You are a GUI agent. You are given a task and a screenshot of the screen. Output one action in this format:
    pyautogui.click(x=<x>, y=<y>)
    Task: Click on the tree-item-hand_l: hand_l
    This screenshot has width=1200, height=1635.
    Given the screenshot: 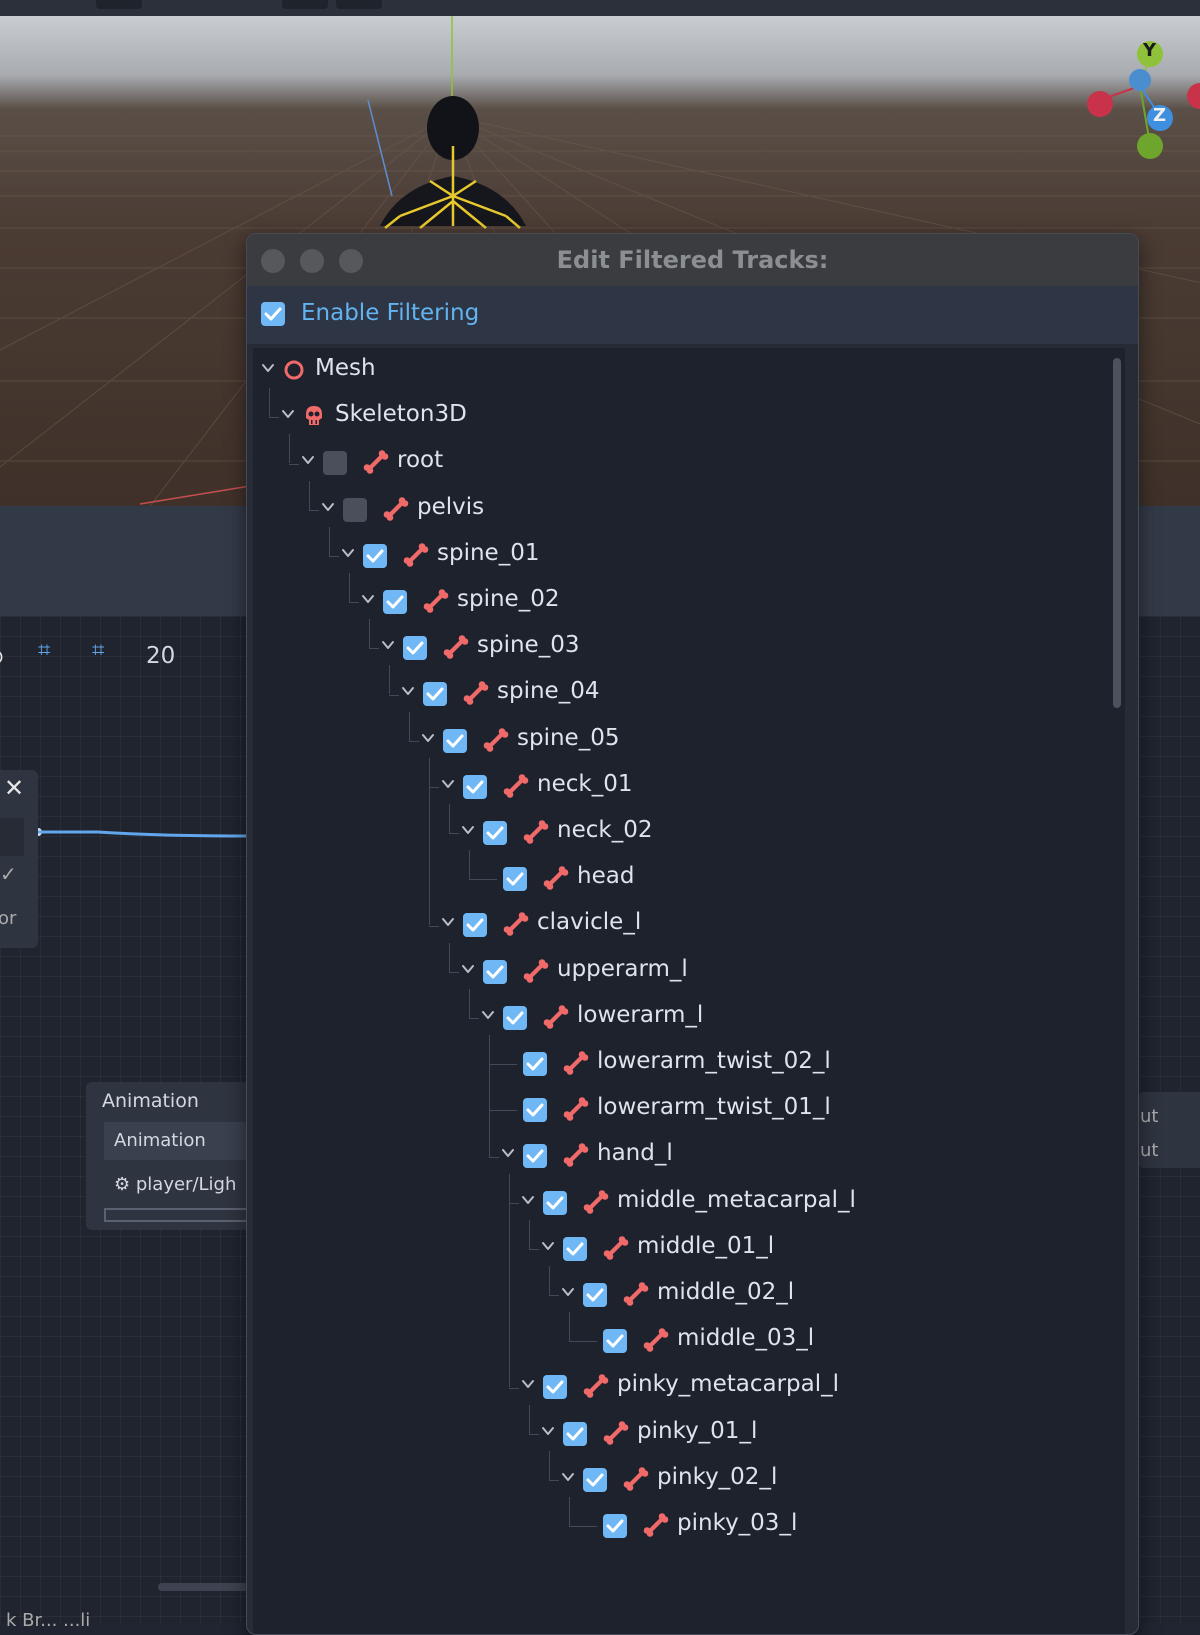 What is the action you would take?
    pyautogui.click(x=683, y=1156)
    